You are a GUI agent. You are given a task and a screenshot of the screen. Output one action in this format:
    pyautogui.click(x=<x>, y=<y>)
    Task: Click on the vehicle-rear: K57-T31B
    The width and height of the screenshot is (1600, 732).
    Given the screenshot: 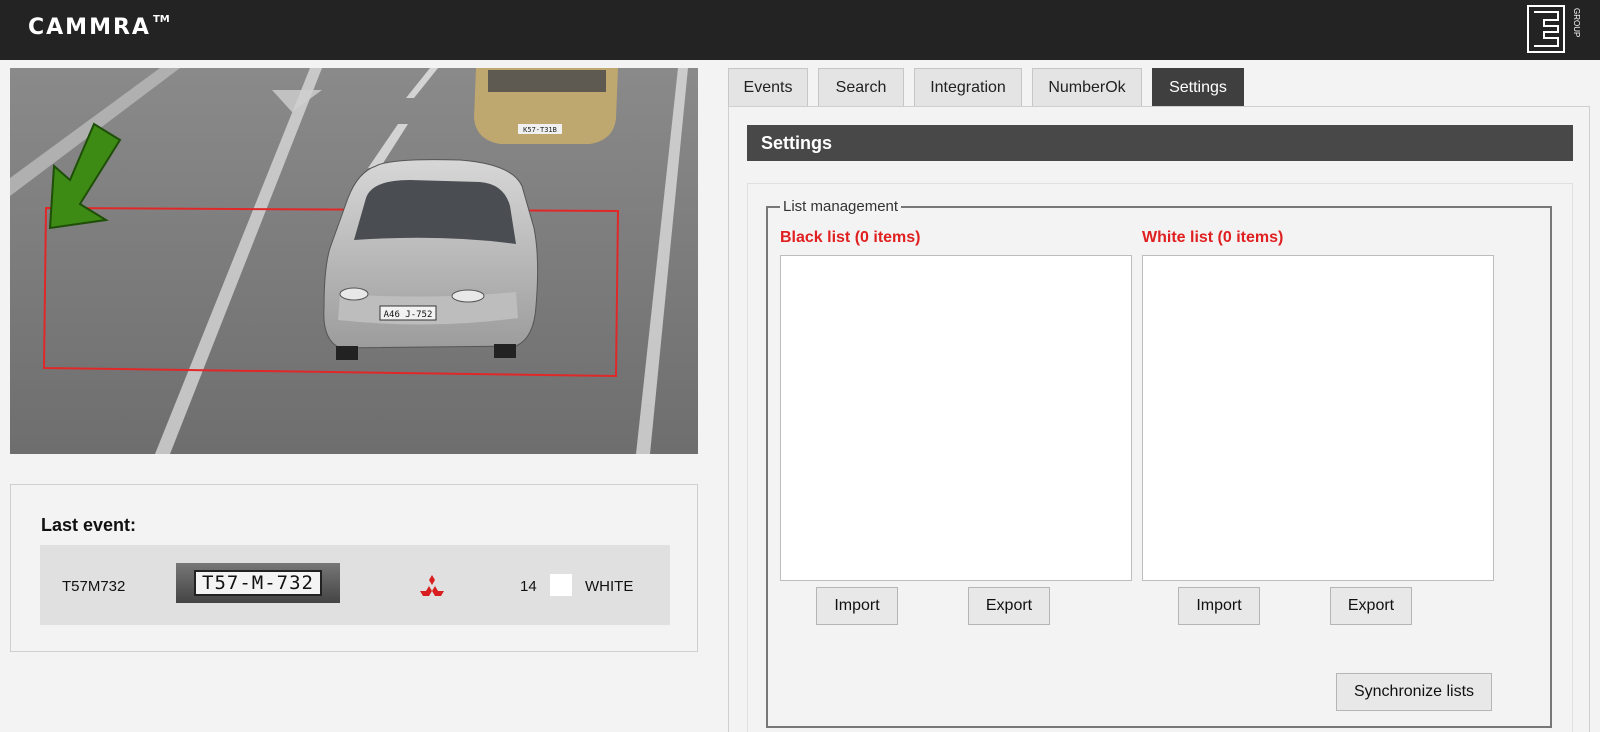 What is the action you would take?
    pyautogui.click(x=546, y=106)
    